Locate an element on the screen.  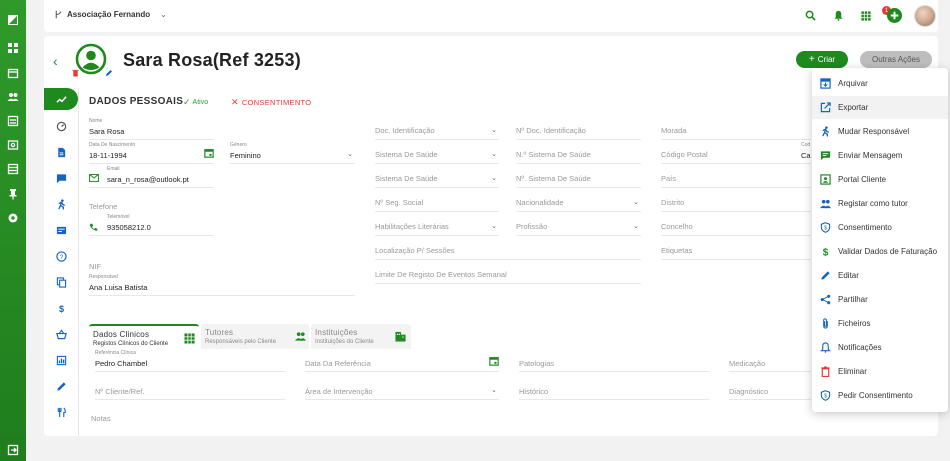
sist-saude-1-field: Sistema De Saúde ⌄ is located at coordinates (437, 153).